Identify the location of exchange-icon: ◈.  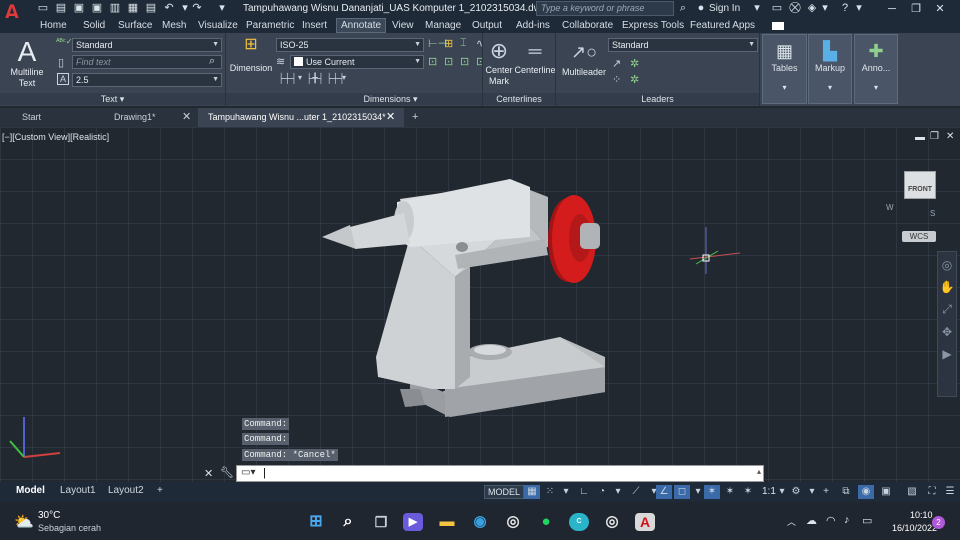
(812, 8).